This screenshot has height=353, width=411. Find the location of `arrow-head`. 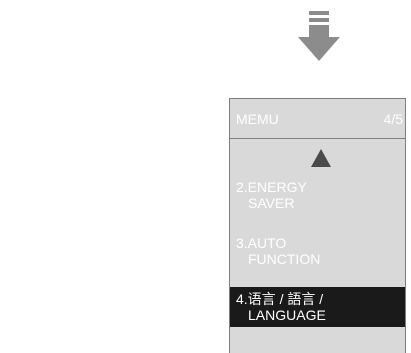

arrow-head is located at coordinates (319, 49).